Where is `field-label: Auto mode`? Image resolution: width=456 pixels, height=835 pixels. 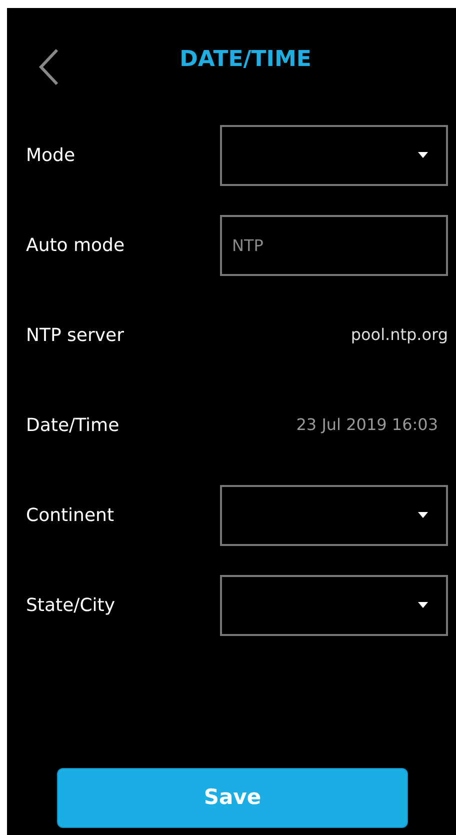 field-label: Auto mode is located at coordinates (76, 246).